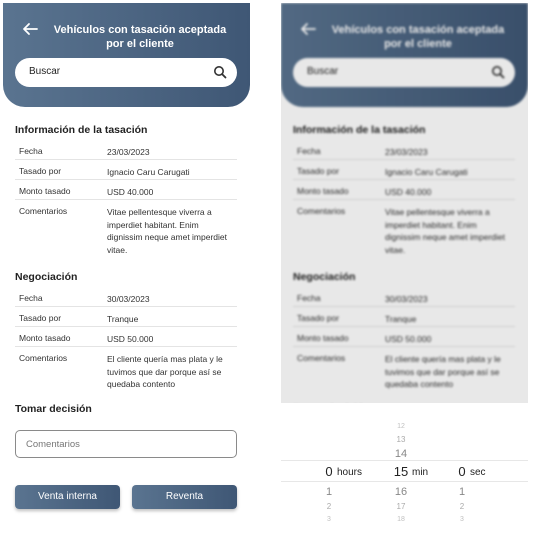  What do you see at coordinates (123, 319) in the screenshot?
I see `row-value: Tranque` at bounding box center [123, 319].